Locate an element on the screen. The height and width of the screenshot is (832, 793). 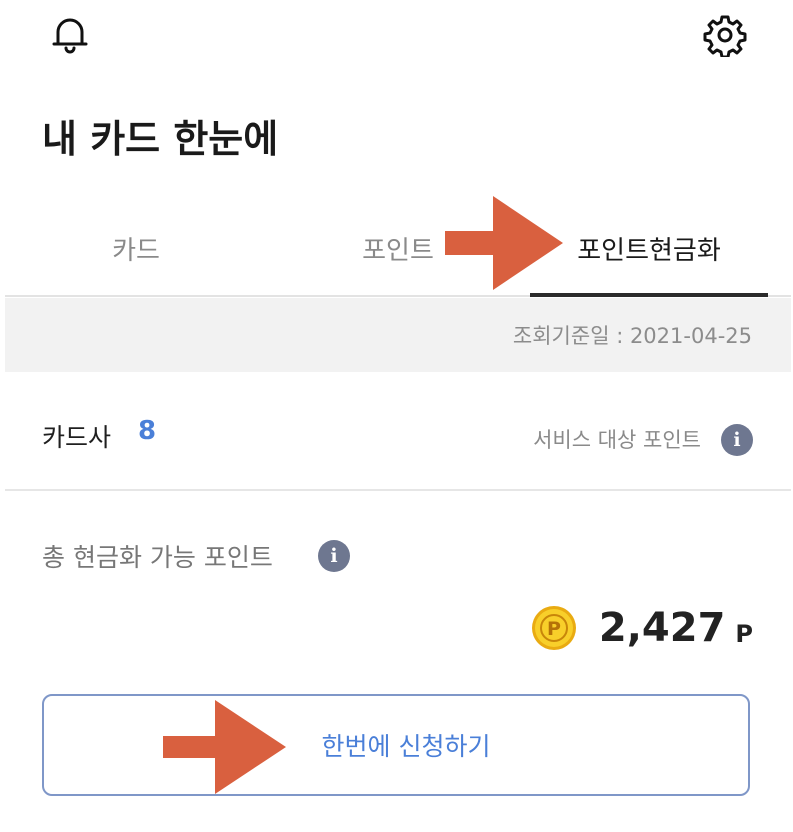
points-amount: P 2,427 P is located at coordinates (642, 628).